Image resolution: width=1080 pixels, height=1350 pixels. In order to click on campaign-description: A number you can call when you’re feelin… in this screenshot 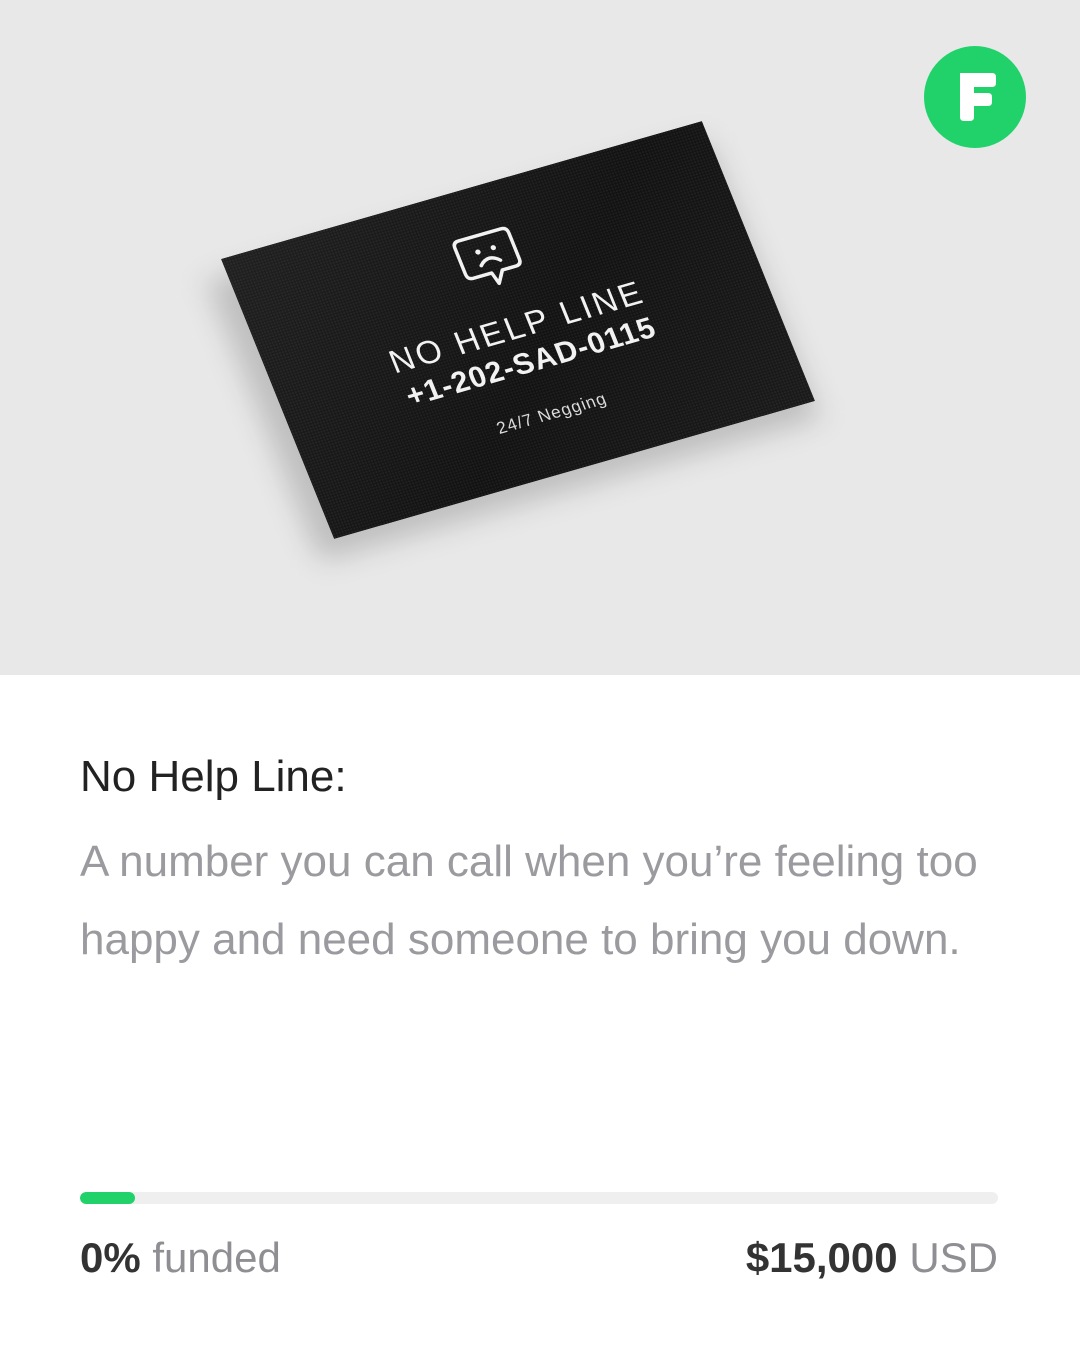, I will do `click(529, 900)`.